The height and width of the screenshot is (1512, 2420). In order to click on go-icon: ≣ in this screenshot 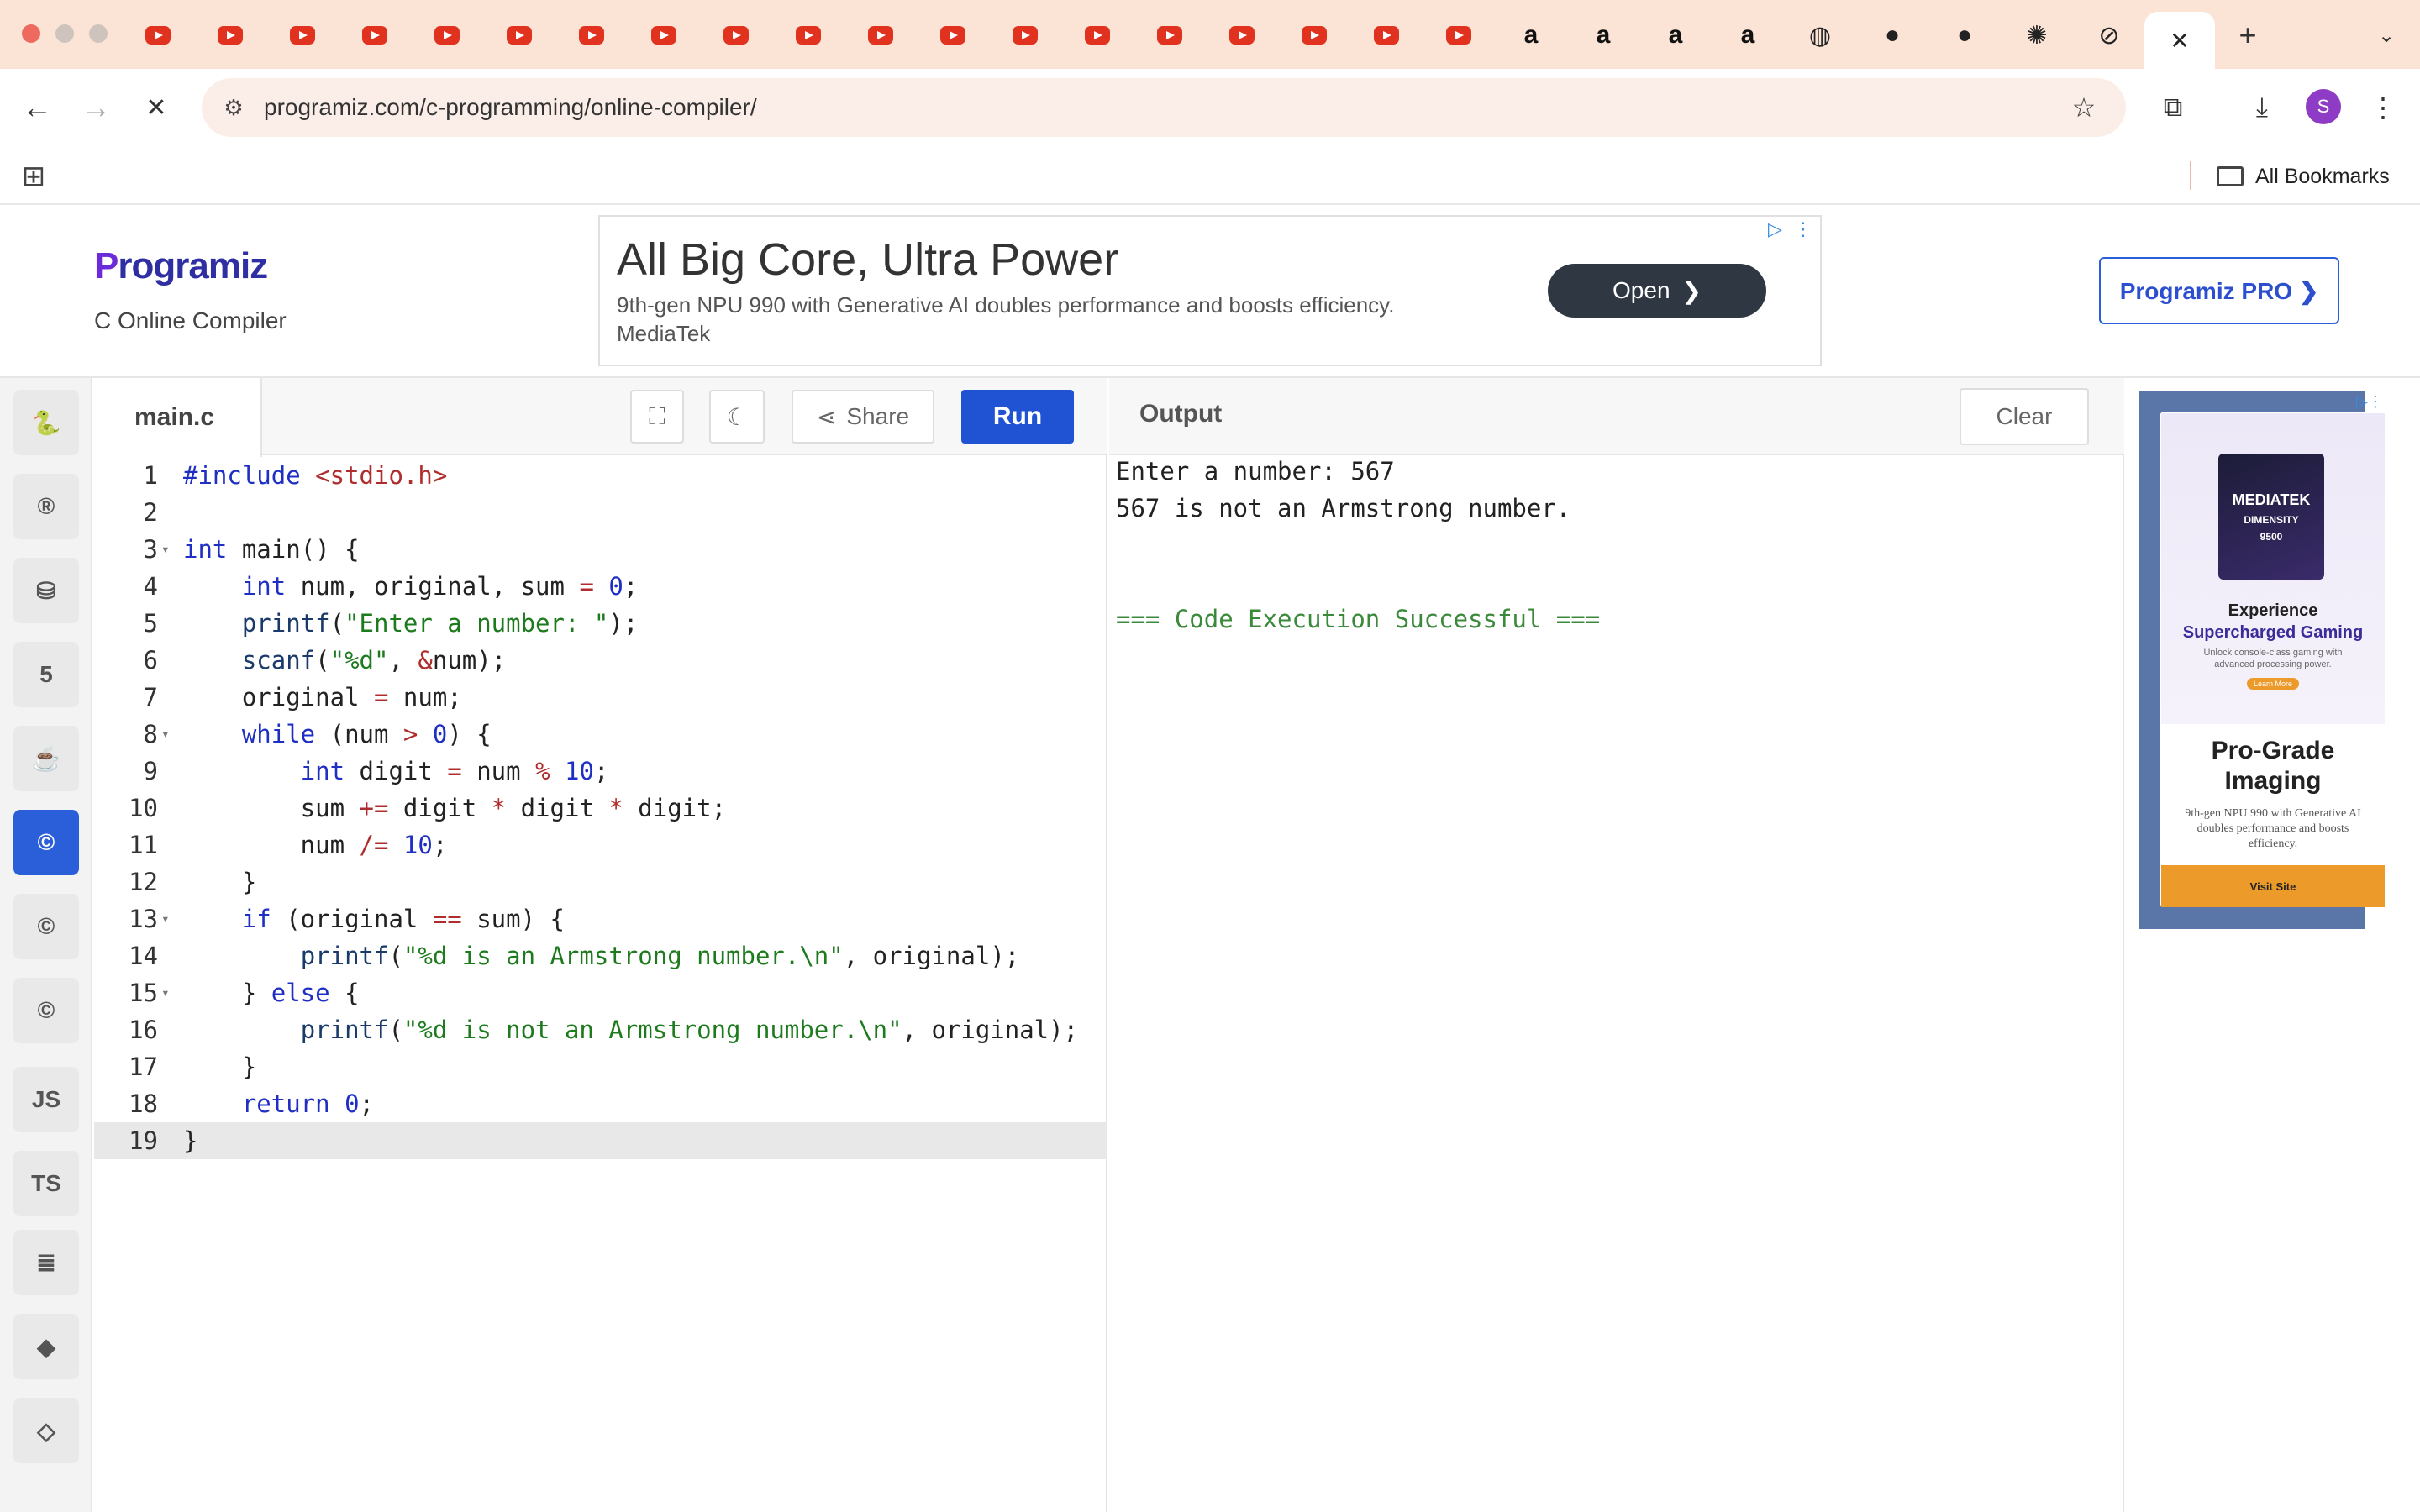, I will do `click(46, 1262)`.